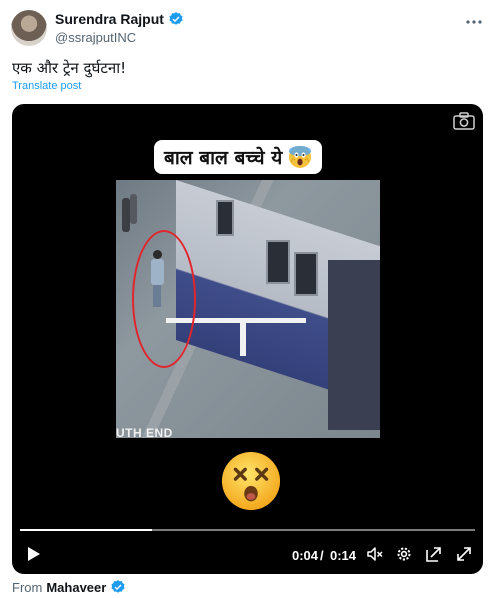  Describe the element at coordinates (144, 432) in the screenshot. I see `platform-sign: UTH END` at that location.